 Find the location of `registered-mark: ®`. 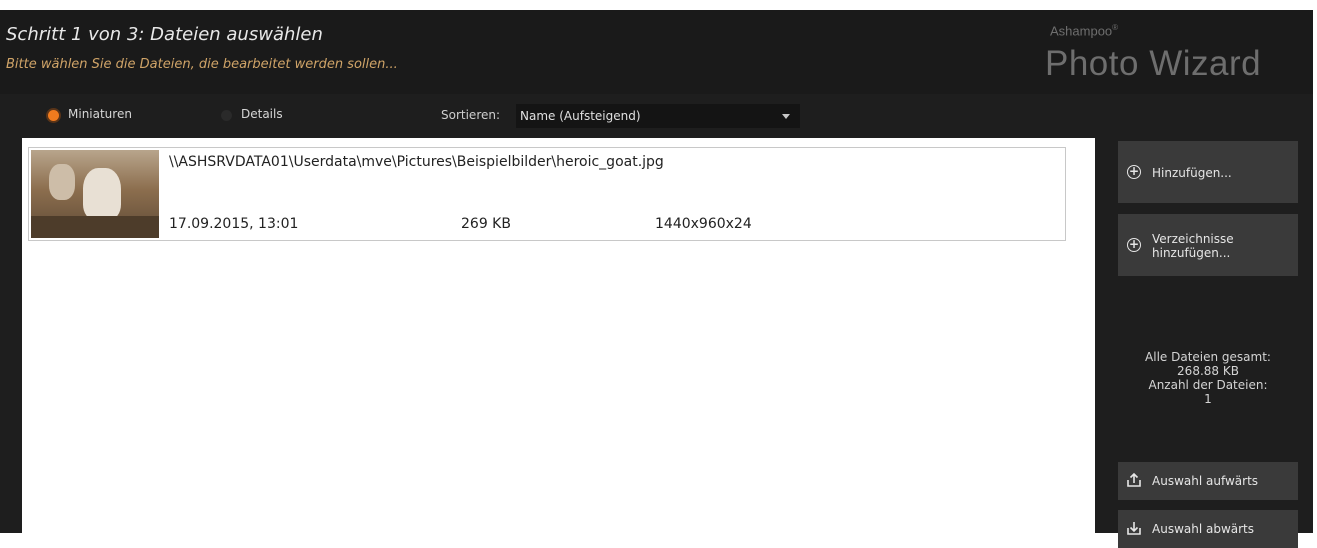

registered-mark: ® is located at coordinates (1115, 27).